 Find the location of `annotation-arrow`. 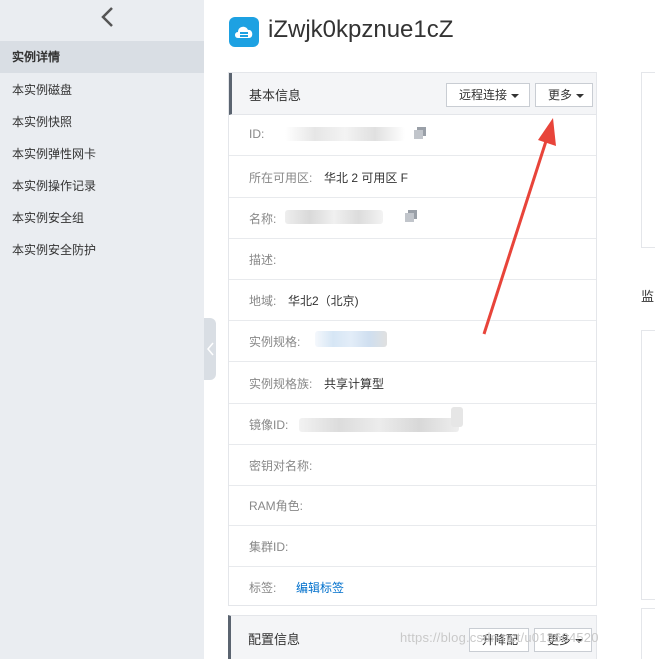

annotation-arrow is located at coordinates (519, 226).